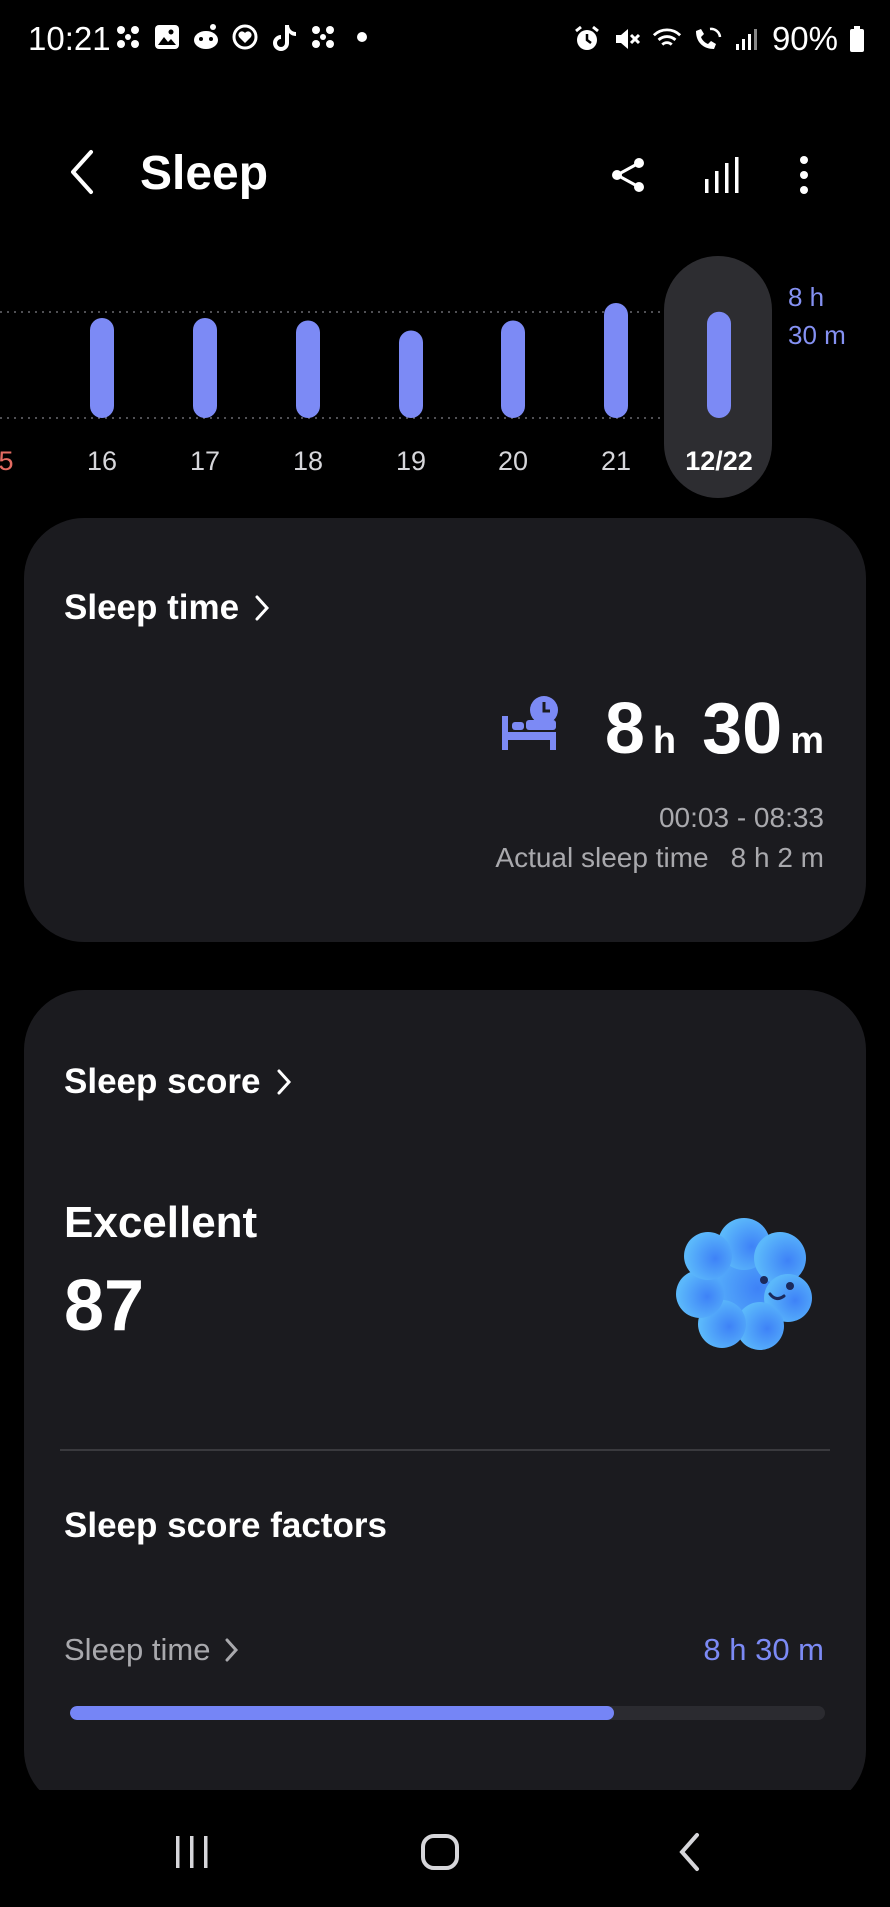 The width and height of the screenshot is (890, 1907). I want to click on chart-icon, so click(722, 175).